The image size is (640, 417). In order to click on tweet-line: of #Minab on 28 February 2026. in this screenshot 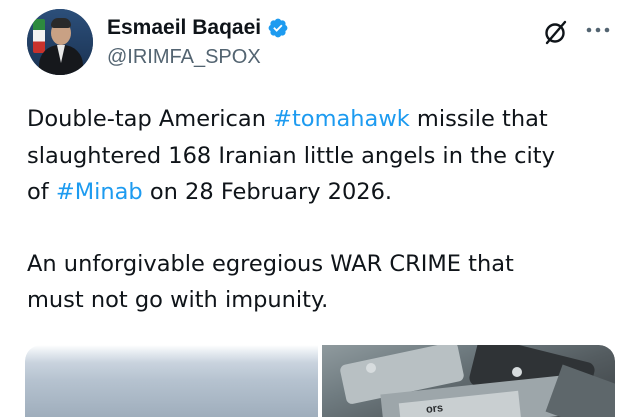, I will do `click(324, 192)`.